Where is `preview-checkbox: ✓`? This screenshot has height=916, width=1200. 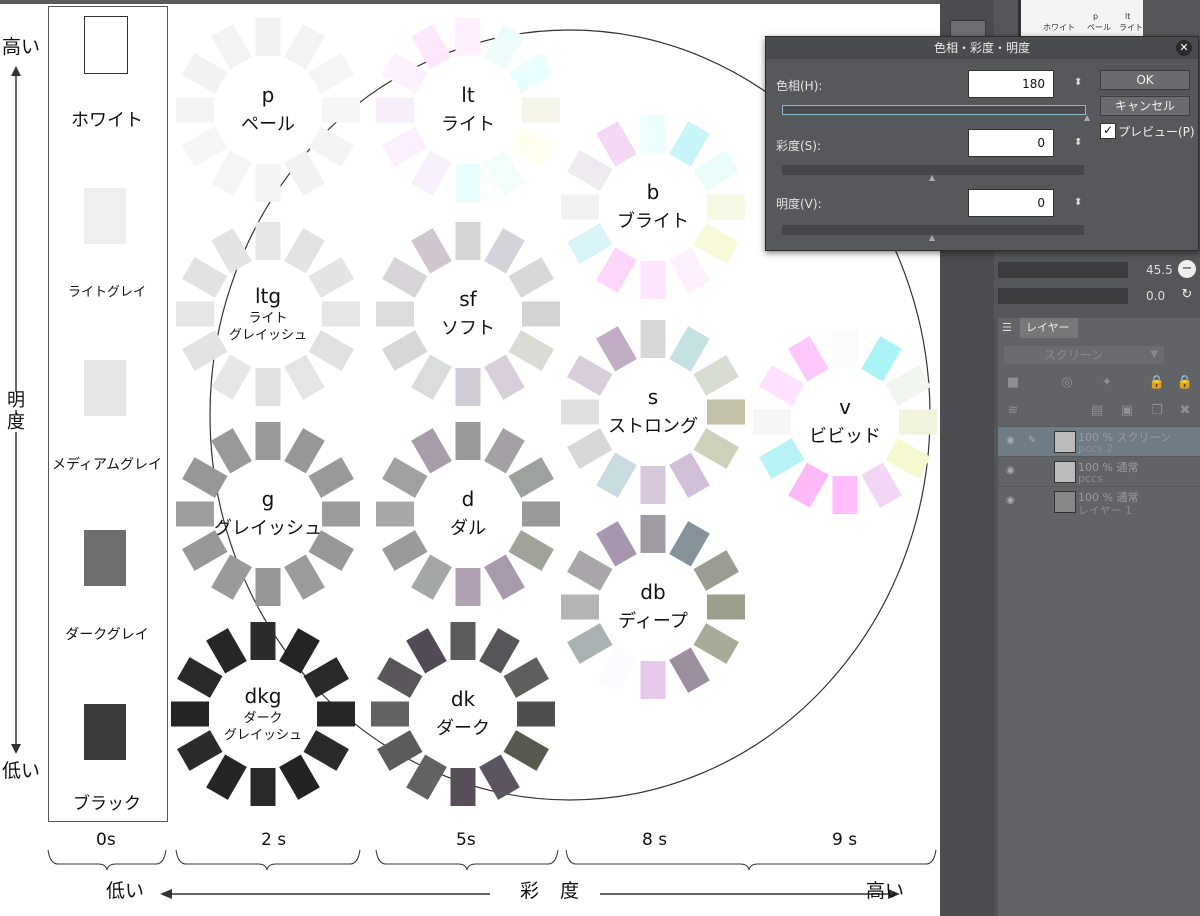 preview-checkbox: ✓ is located at coordinates (1108, 131).